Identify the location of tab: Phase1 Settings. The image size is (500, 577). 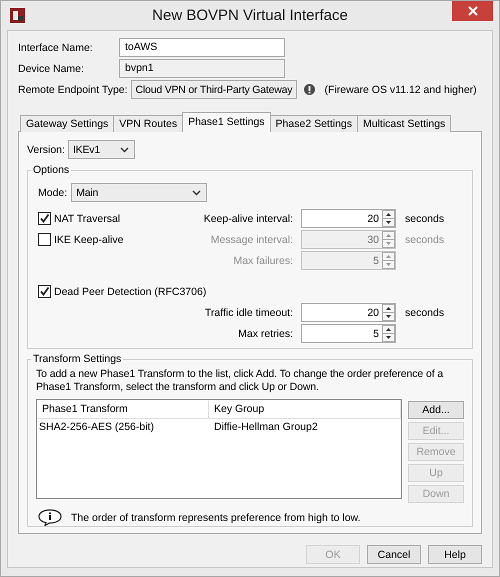
(226, 122).